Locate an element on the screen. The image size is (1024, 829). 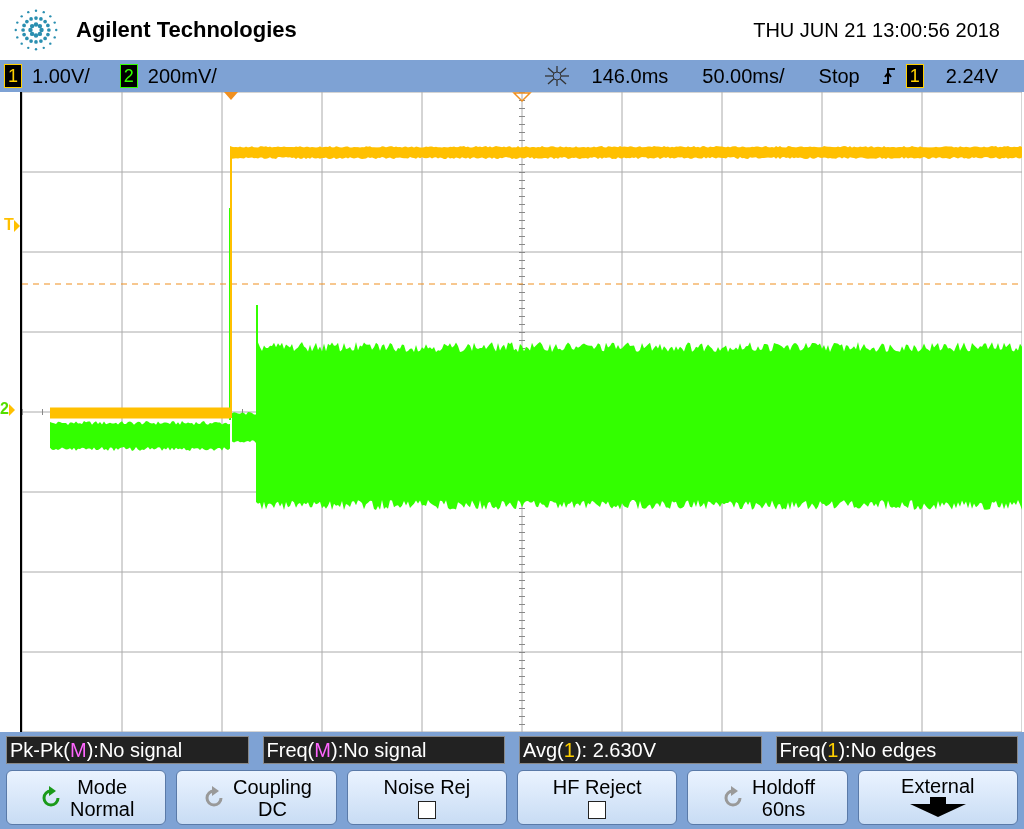
softkey-button: Holdoff 60ns is located at coordinates (767, 797).